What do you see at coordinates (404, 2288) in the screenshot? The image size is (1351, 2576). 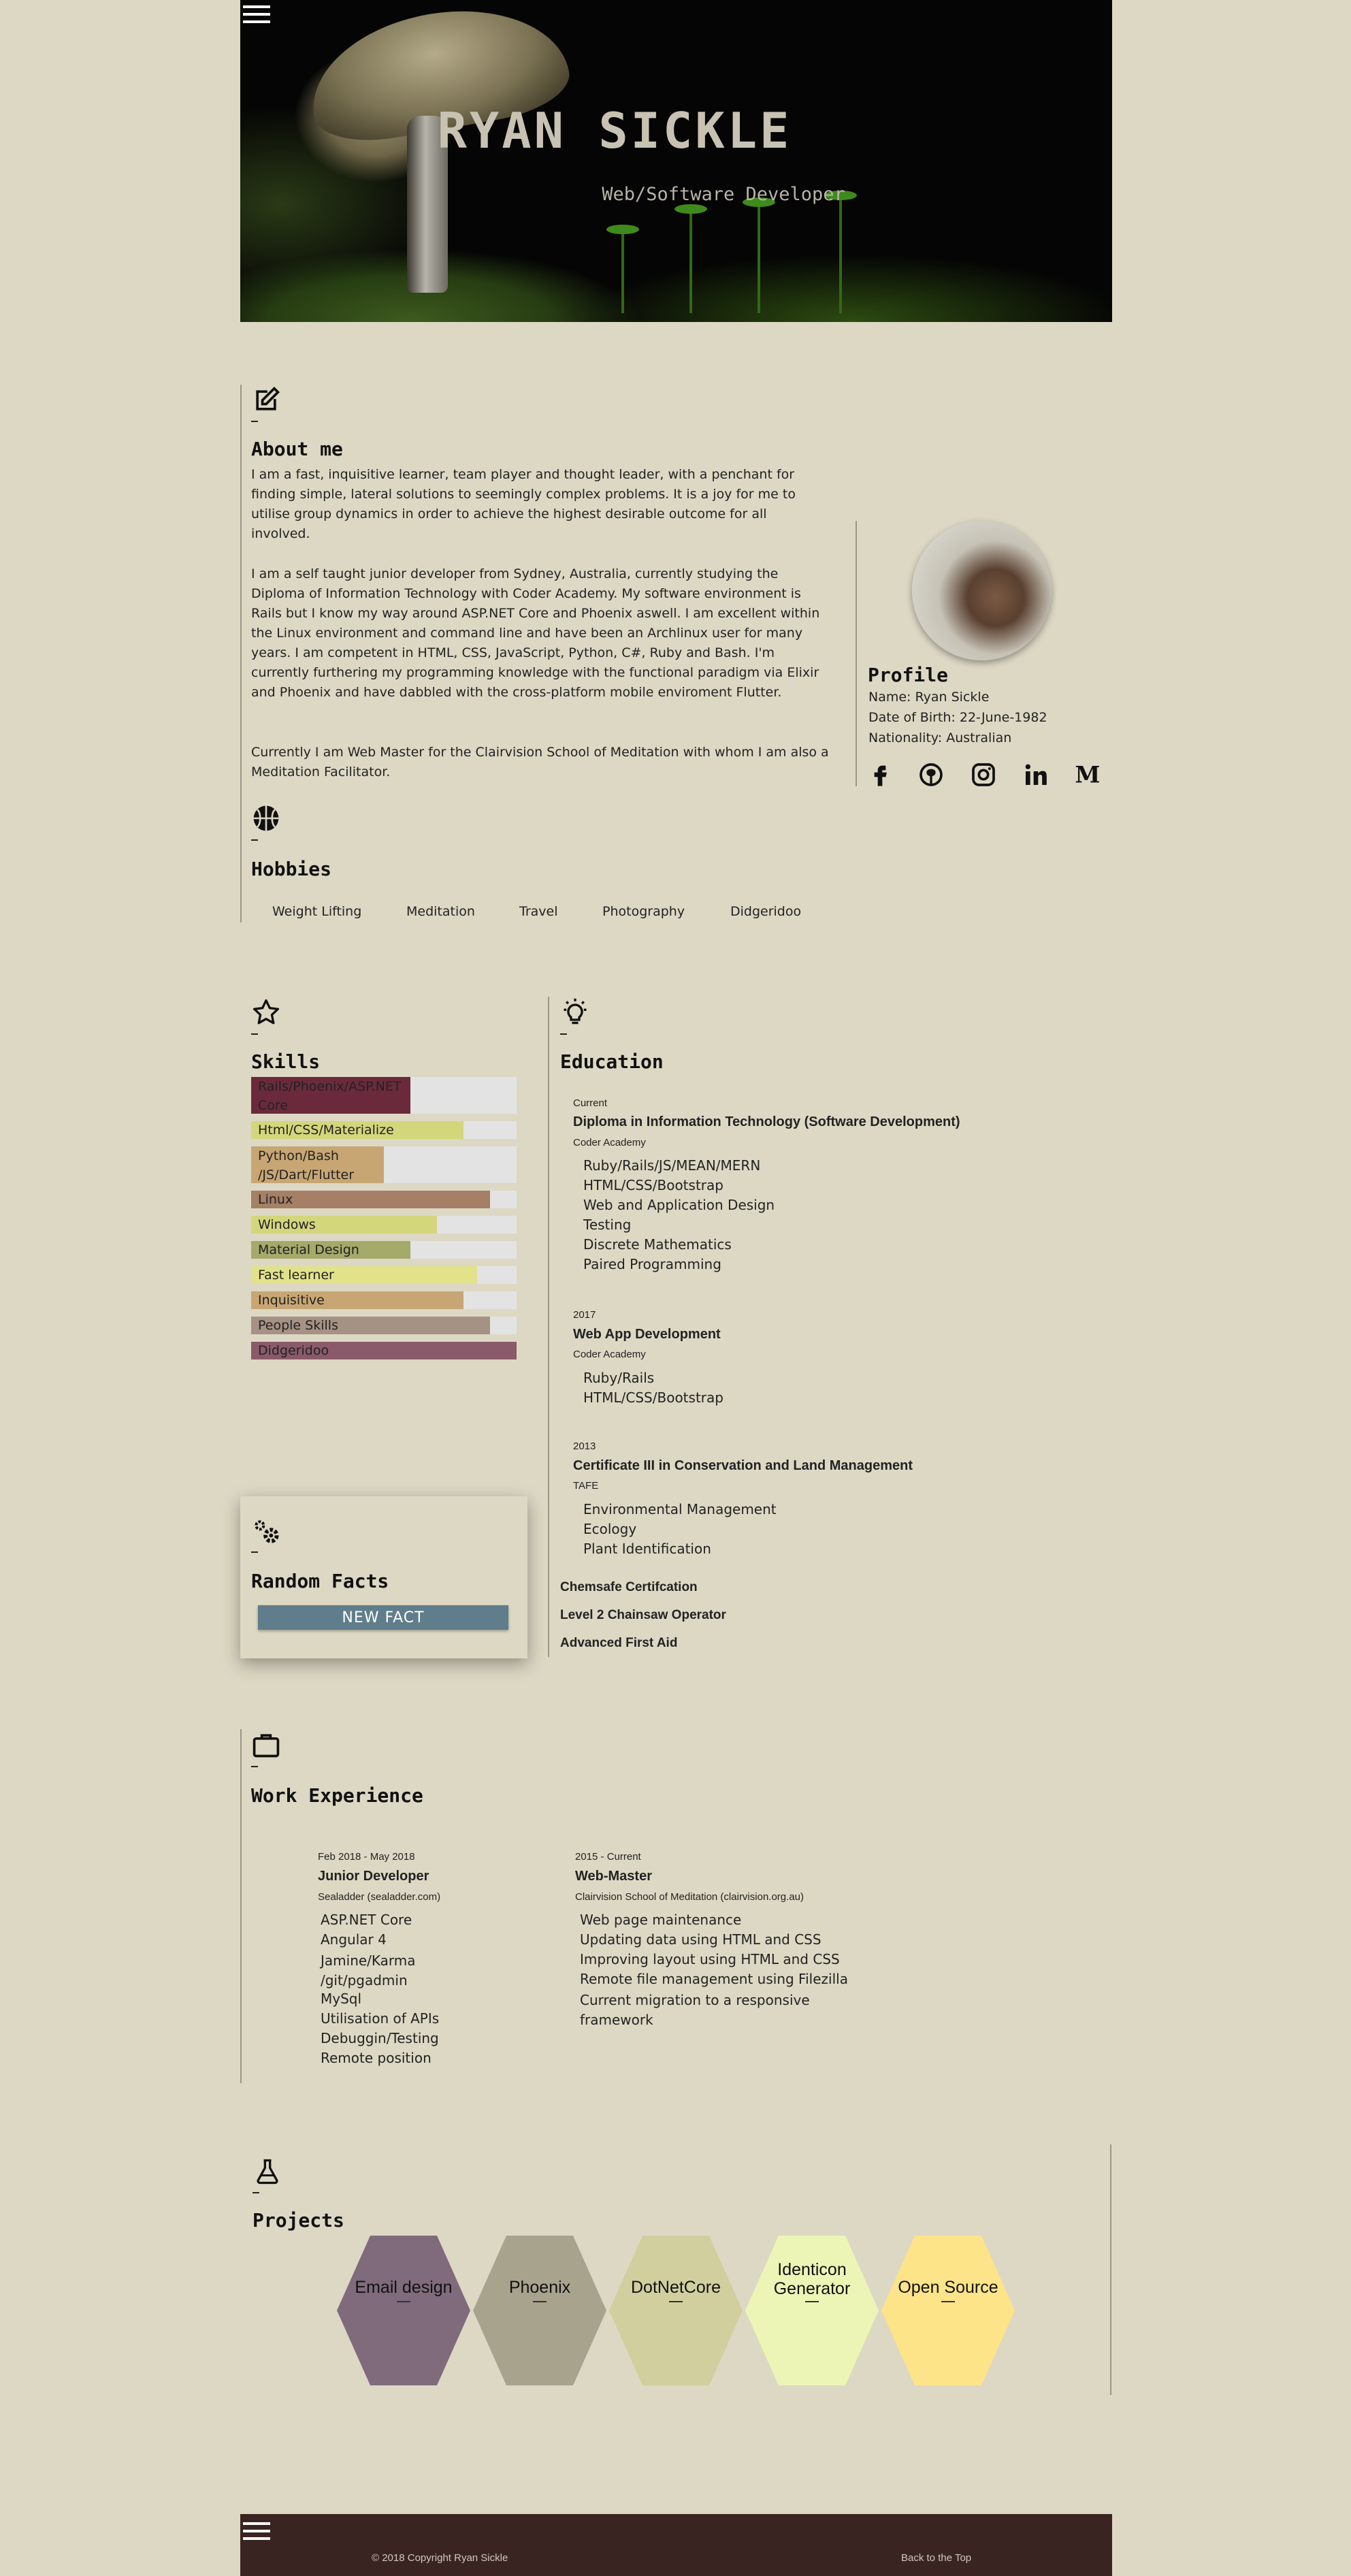 I see `project-label: Email design` at bounding box center [404, 2288].